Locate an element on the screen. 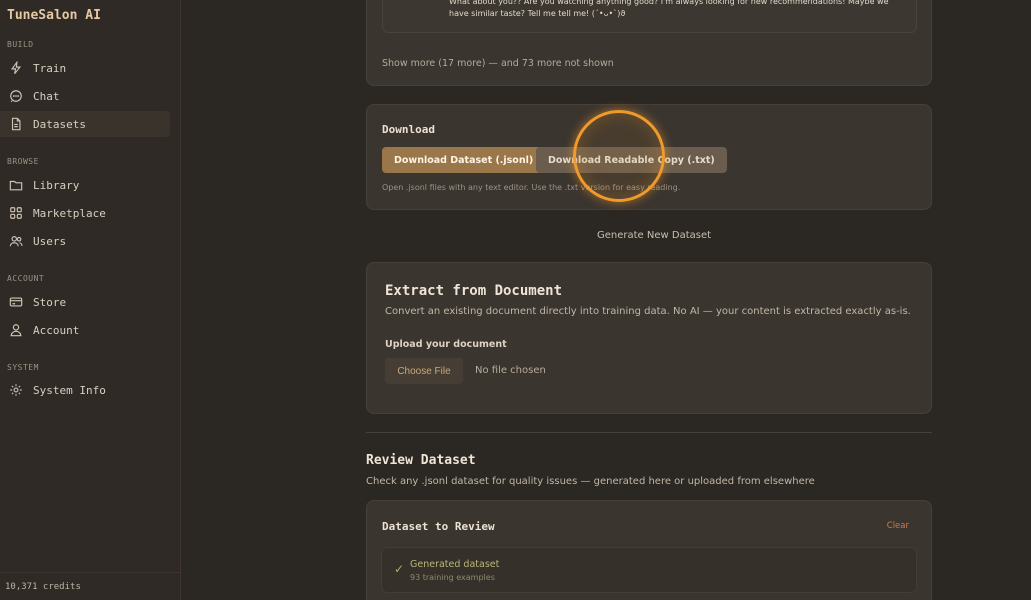  sidebar-item-chat: Chat is located at coordinates (85, 96).